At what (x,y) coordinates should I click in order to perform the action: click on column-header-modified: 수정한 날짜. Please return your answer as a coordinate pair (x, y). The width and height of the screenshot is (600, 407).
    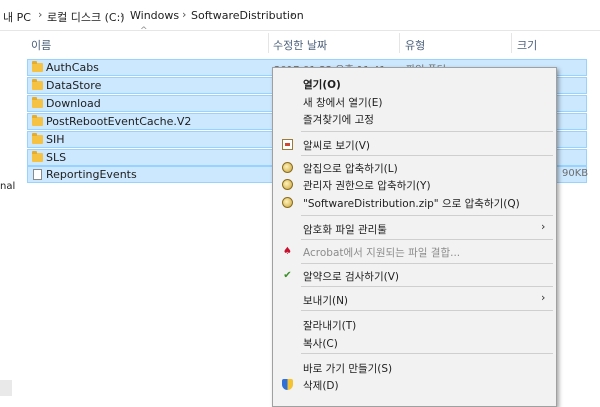
    Looking at the image, I should click on (300, 45).